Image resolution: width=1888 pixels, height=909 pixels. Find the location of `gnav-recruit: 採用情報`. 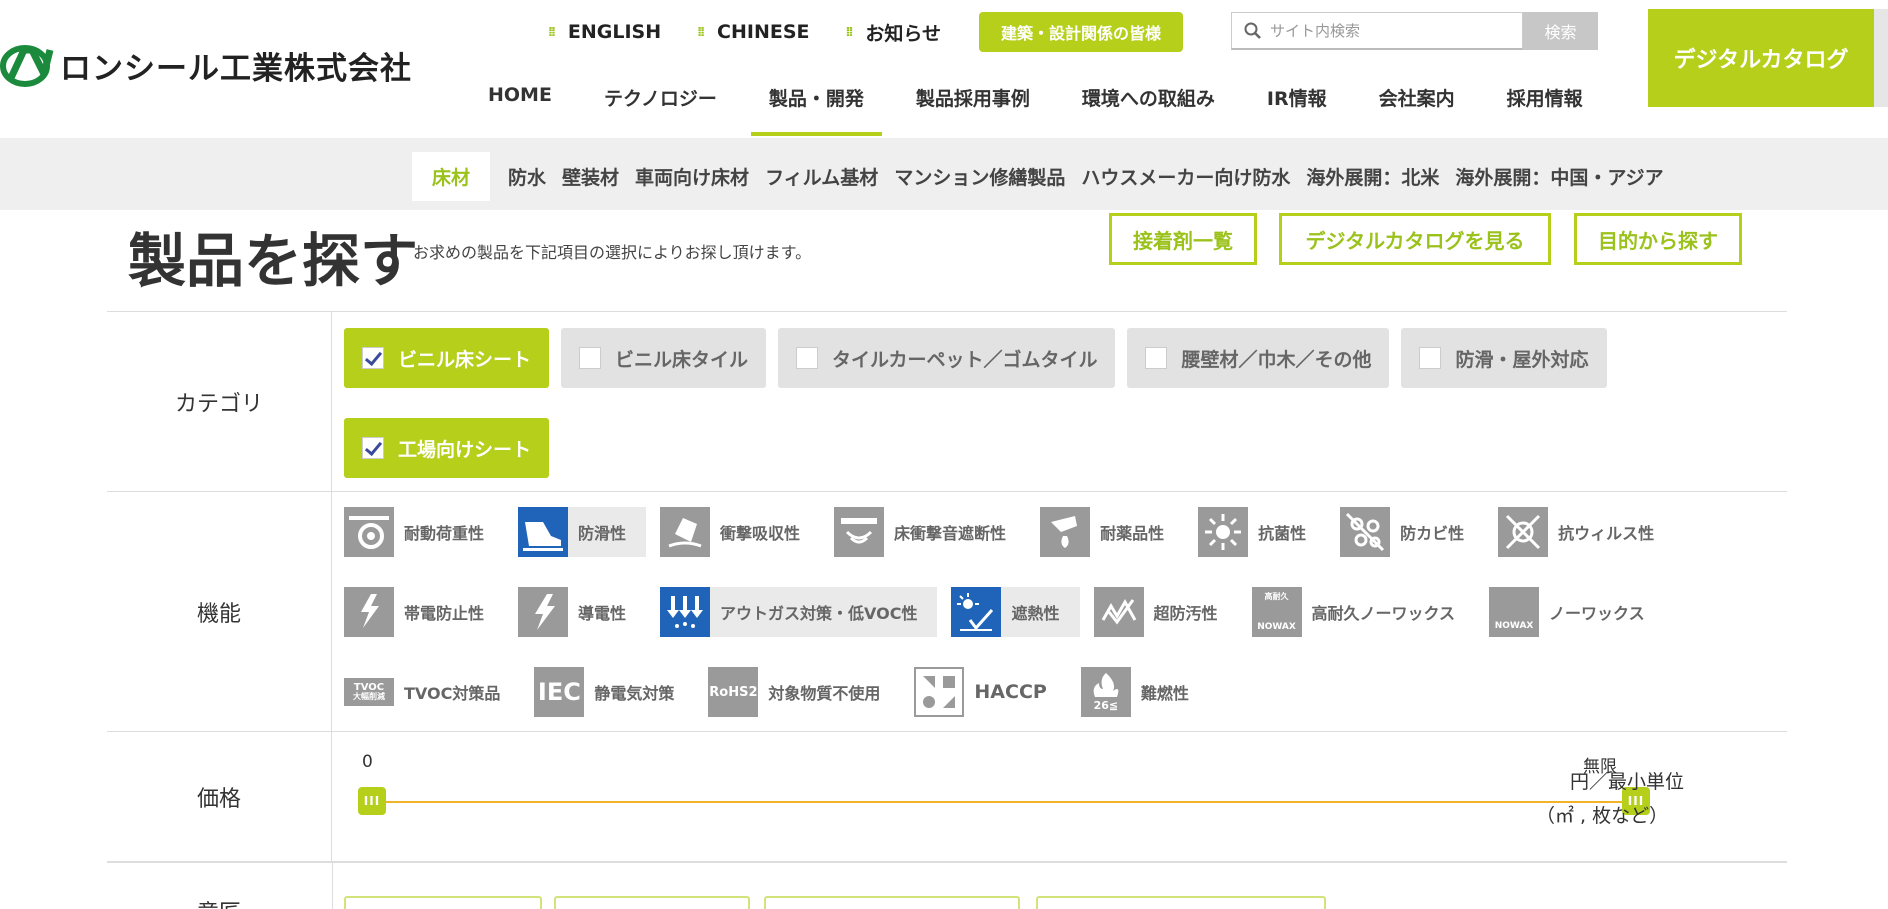

gnav-recruit: 採用情報 is located at coordinates (1545, 108).